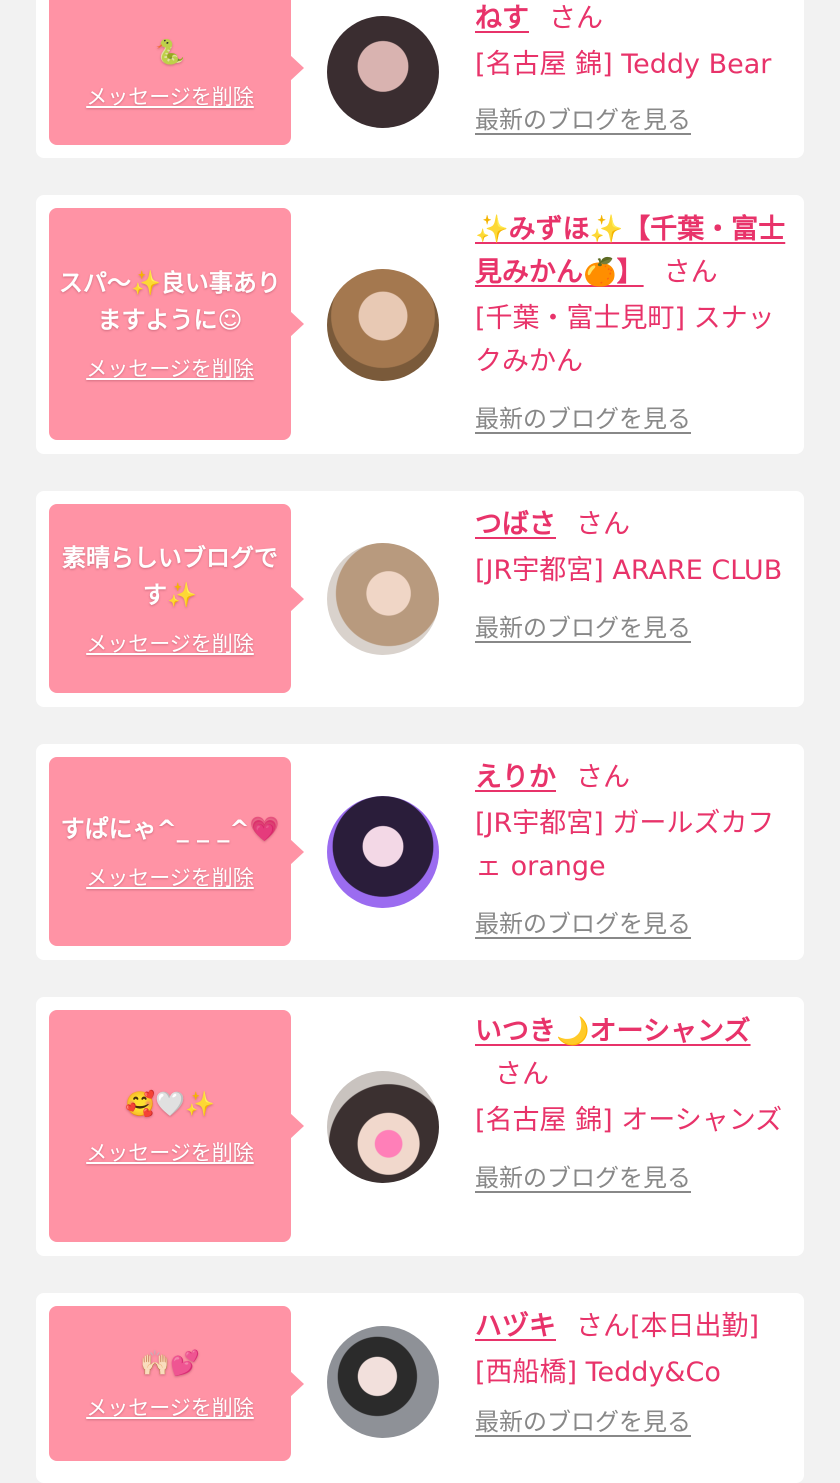  I want to click on message-bubble: スパ〜✨良い事ありますように☺︎ メッセージを削除, so click(176, 324).